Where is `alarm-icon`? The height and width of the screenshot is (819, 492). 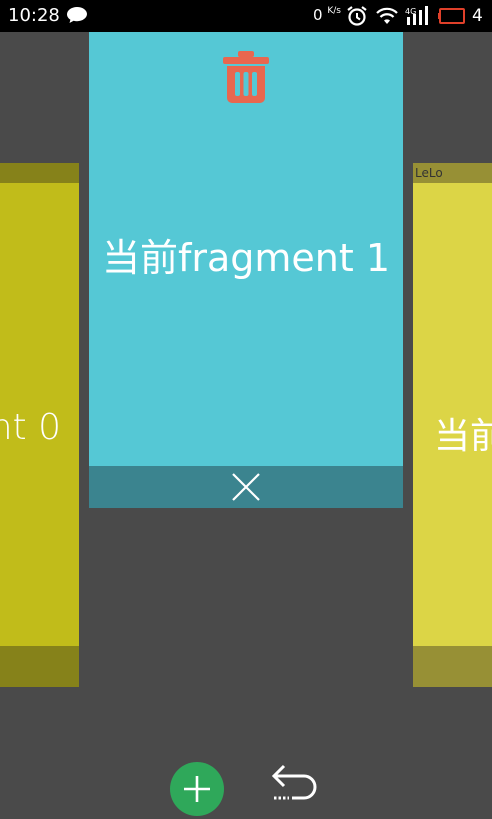
alarm-icon is located at coordinates (357, 16).